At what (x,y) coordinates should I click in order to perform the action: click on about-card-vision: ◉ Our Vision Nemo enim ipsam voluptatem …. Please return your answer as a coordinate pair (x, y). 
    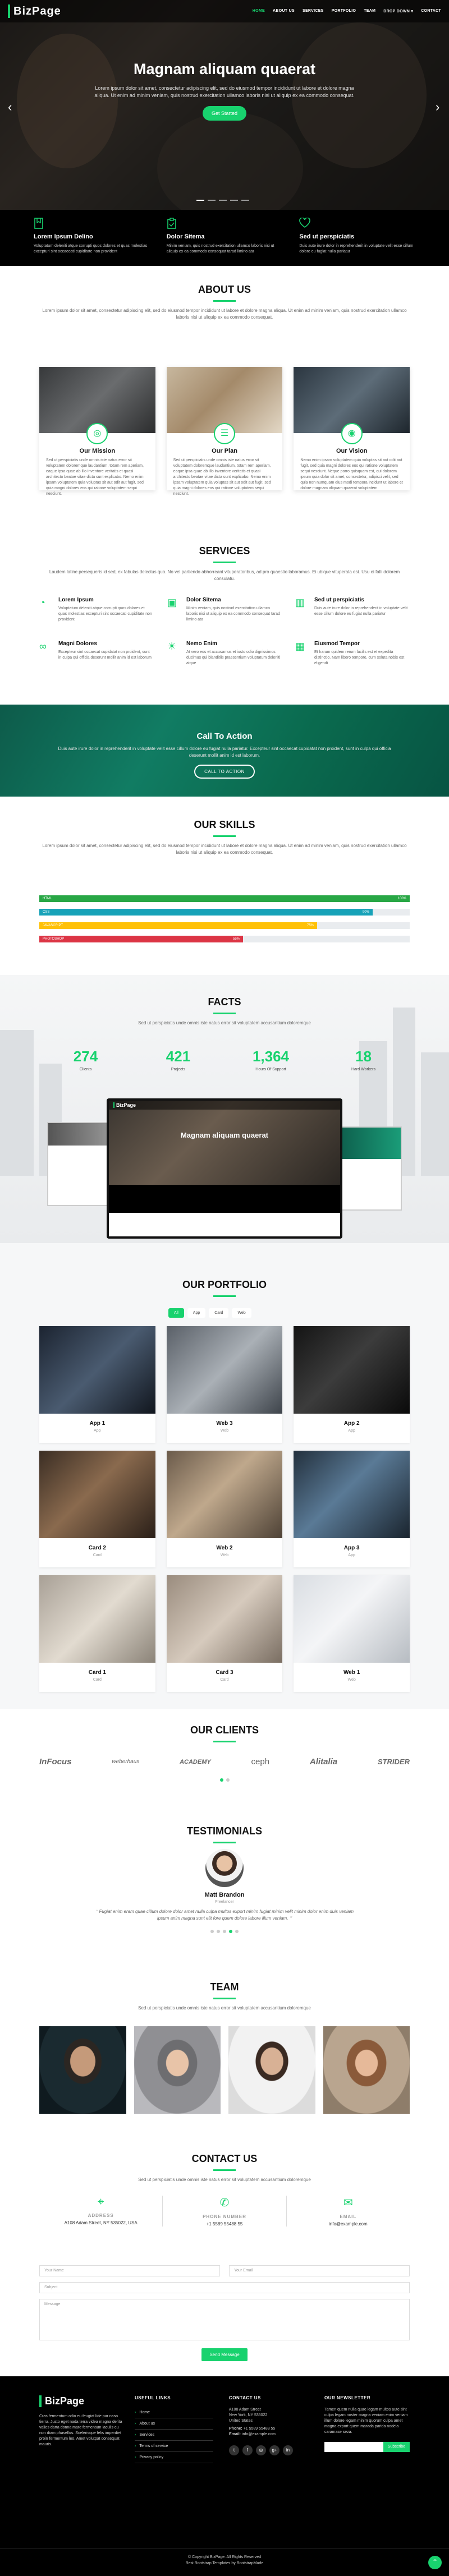
    Looking at the image, I should click on (352, 429).